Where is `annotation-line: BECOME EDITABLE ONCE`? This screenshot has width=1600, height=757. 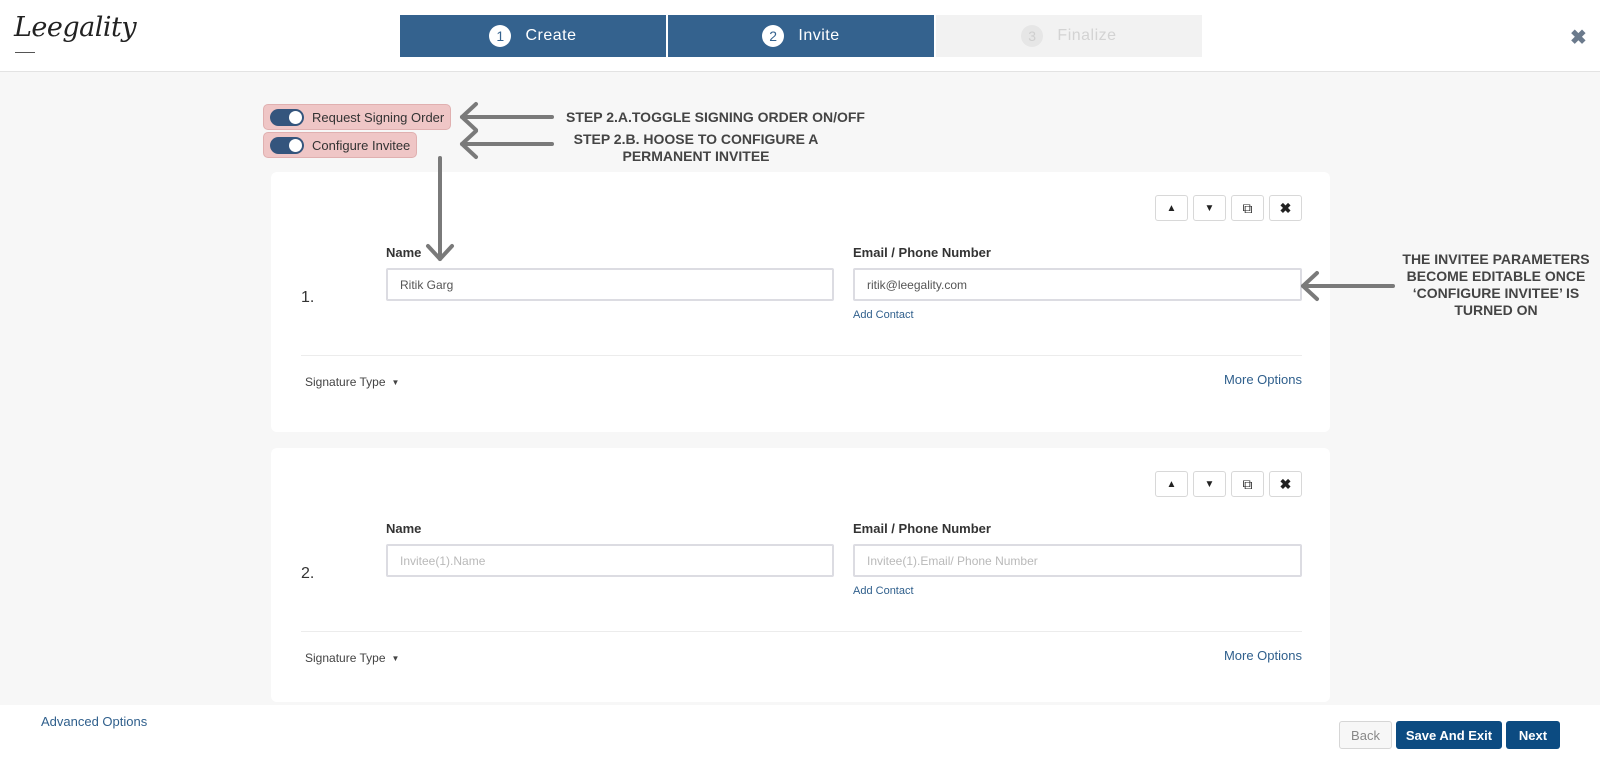
annotation-line: BECOME EDITABLE ONCE is located at coordinates (1496, 276).